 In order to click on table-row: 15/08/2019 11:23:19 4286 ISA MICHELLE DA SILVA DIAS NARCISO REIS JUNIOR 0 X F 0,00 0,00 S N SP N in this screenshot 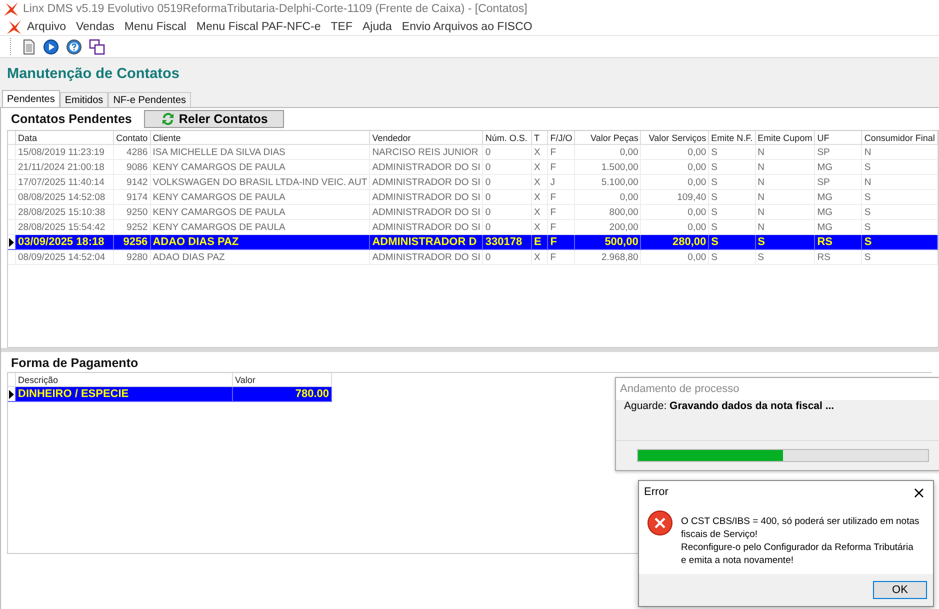, I will do `click(473, 152)`.